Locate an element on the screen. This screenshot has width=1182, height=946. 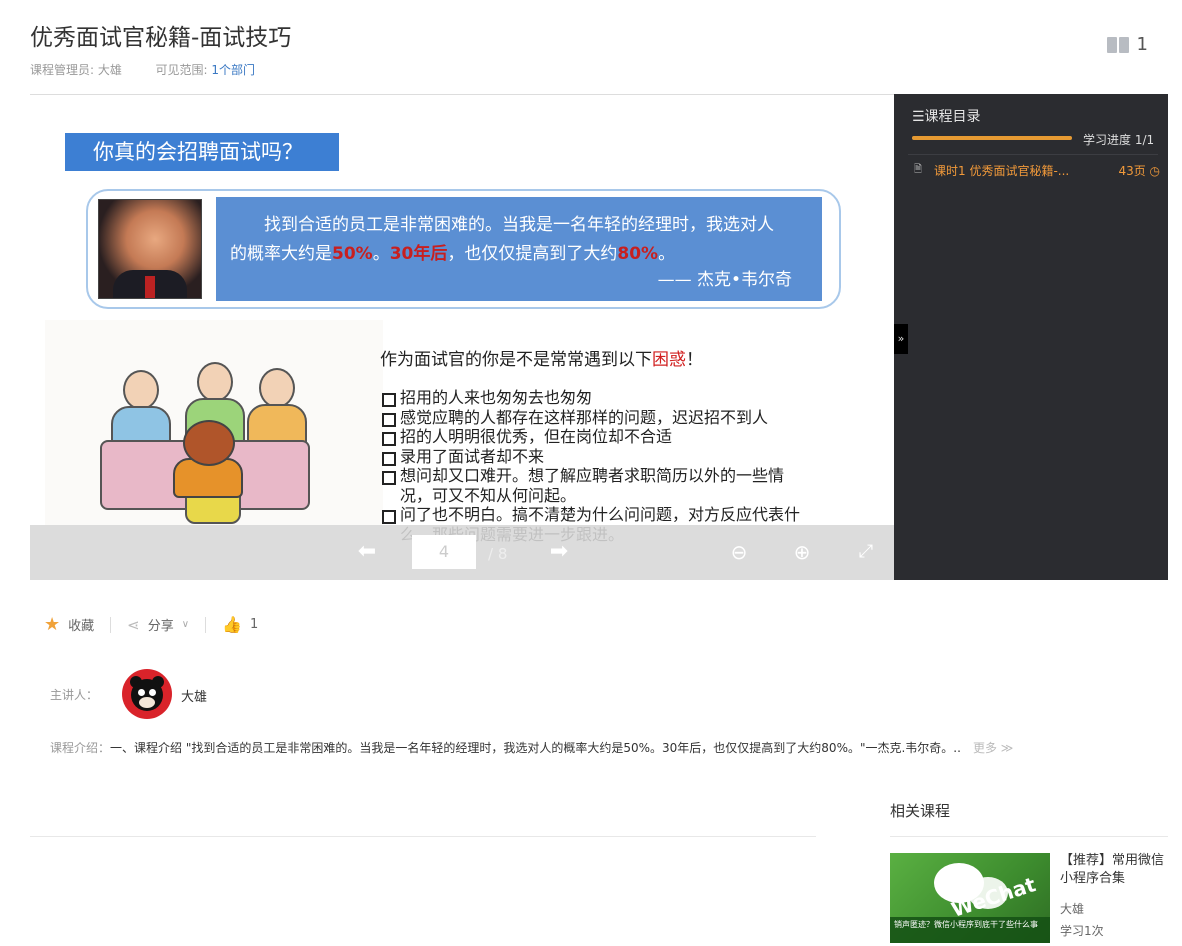
like-count: 1 is located at coordinates (254, 624).